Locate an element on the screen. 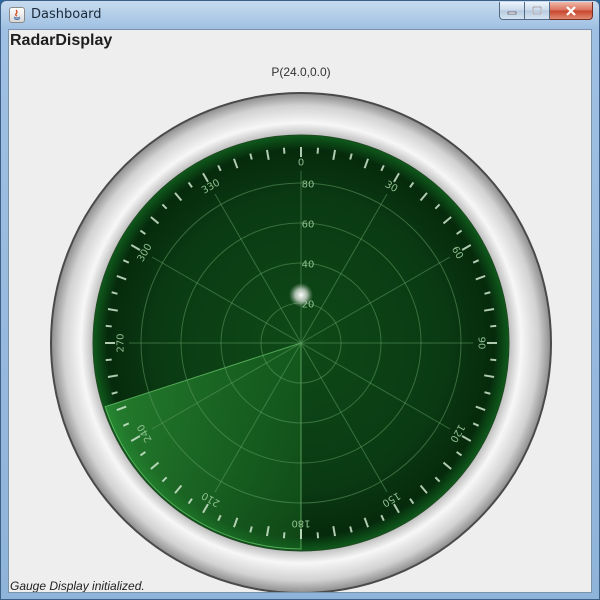 The width and height of the screenshot is (600, 600). angle-label: 90 is located at coordinates (481, 343).